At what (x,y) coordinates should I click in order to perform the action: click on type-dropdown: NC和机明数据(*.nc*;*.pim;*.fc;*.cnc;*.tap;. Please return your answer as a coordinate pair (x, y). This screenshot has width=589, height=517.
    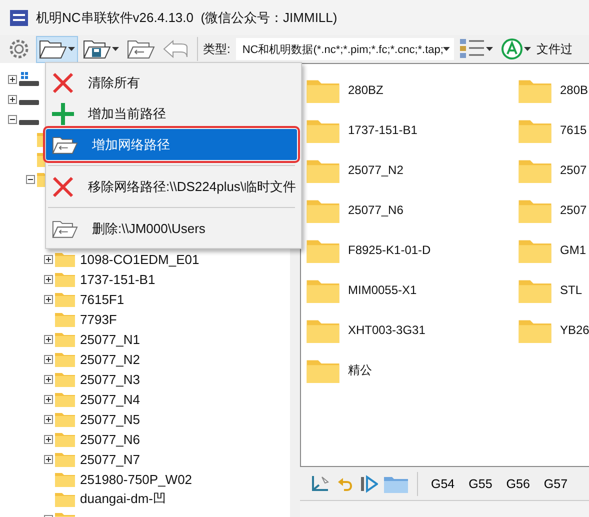
    Looking at the image, I should click on (345, 49).